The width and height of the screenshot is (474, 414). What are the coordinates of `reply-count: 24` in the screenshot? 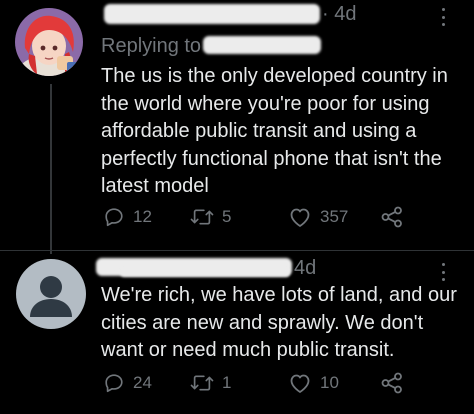 It's located at (142, 382).